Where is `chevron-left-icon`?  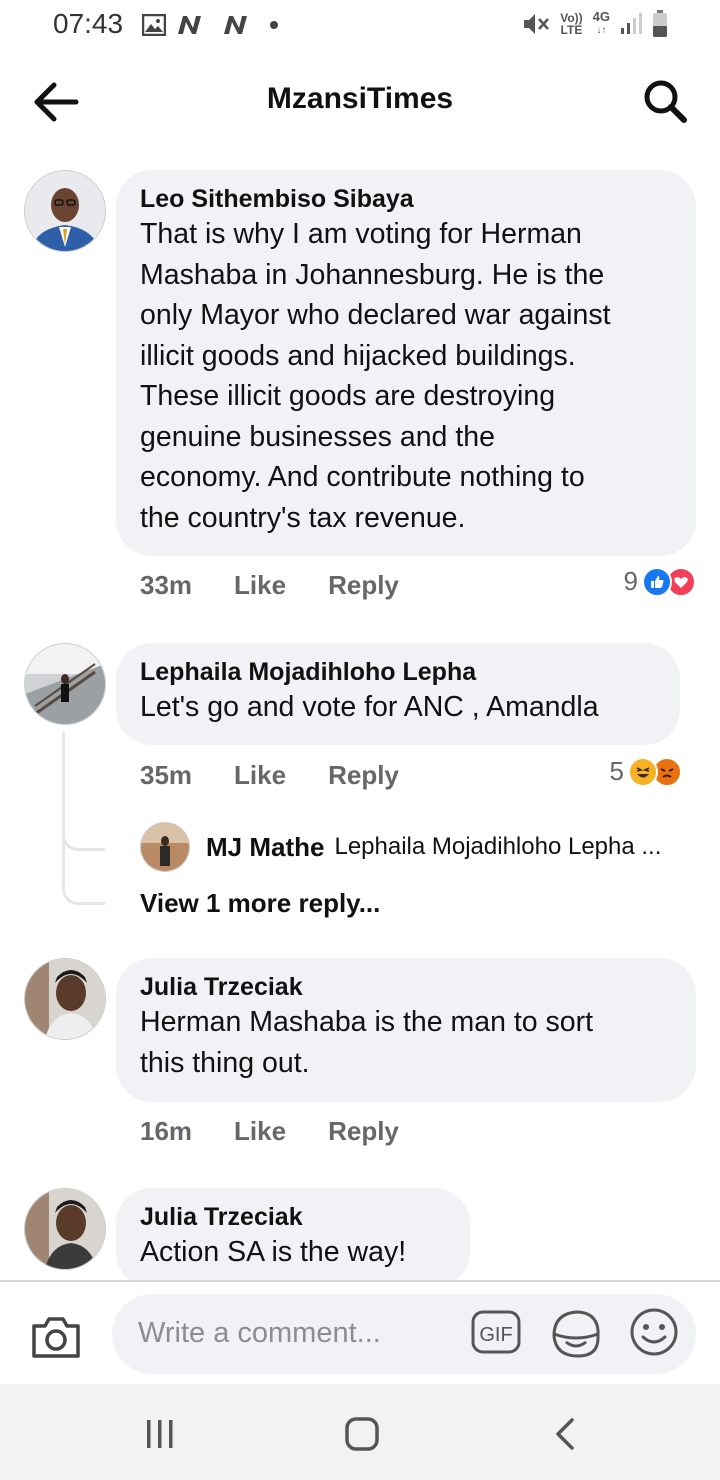
chevron-left-icon is located at coordinates (565, 1434).